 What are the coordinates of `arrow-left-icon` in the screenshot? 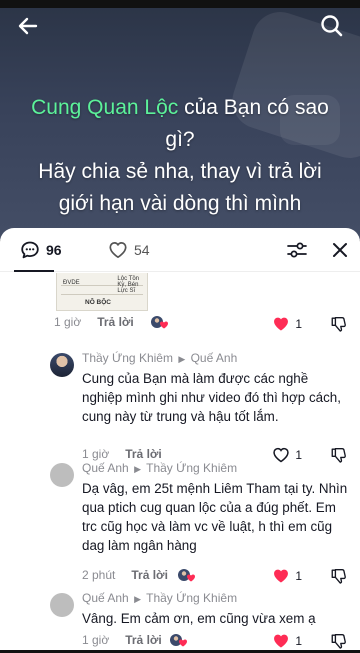 It's located at (28, 26).